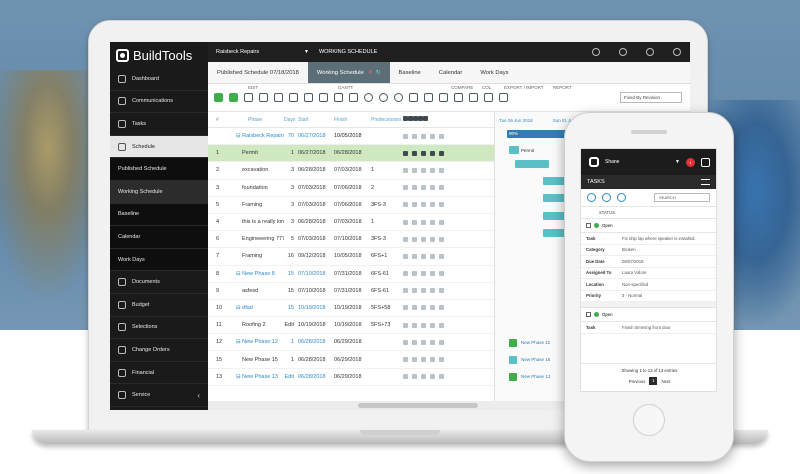  What do you see at coordinates (513, 343) in the screenshot?
I see `gantt-bar-phase12` at bounding box center [513, 343].